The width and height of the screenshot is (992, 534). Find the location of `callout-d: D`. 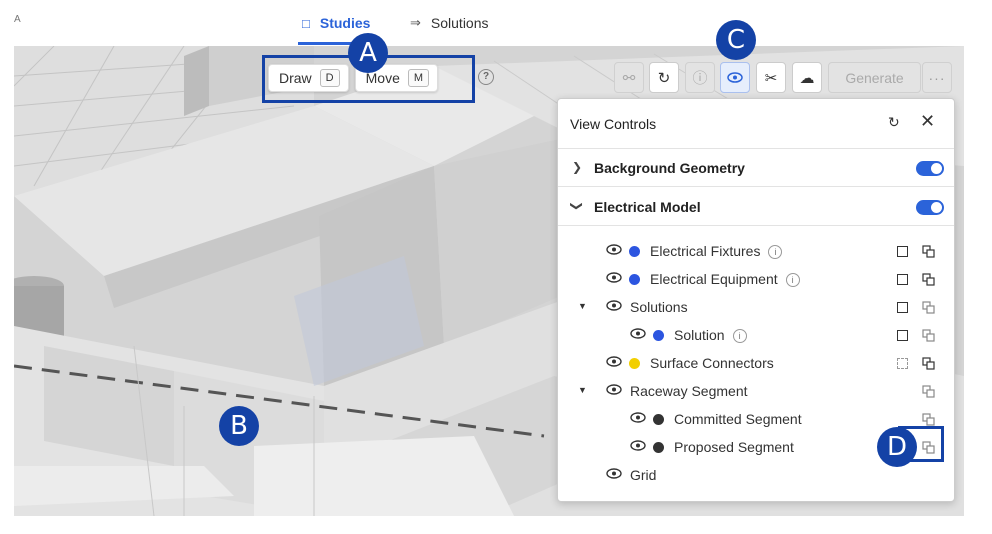

callout-d: D is located at coordinates (897, 447).